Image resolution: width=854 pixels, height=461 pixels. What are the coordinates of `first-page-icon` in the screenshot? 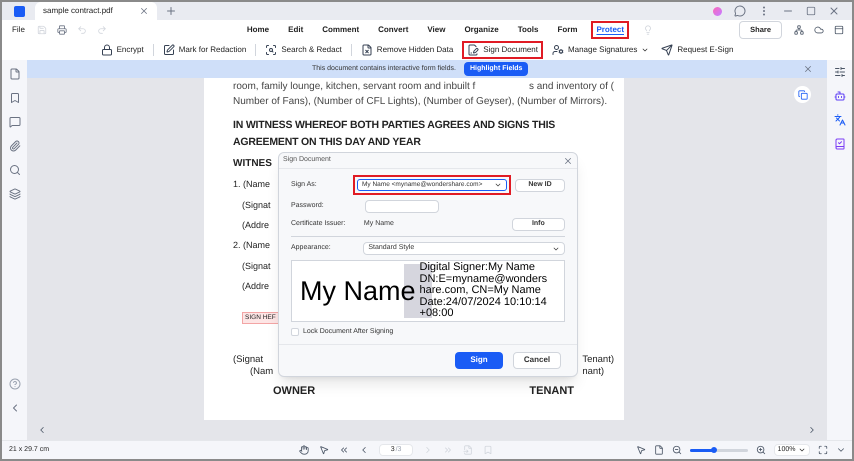 It's located at (344, 450).